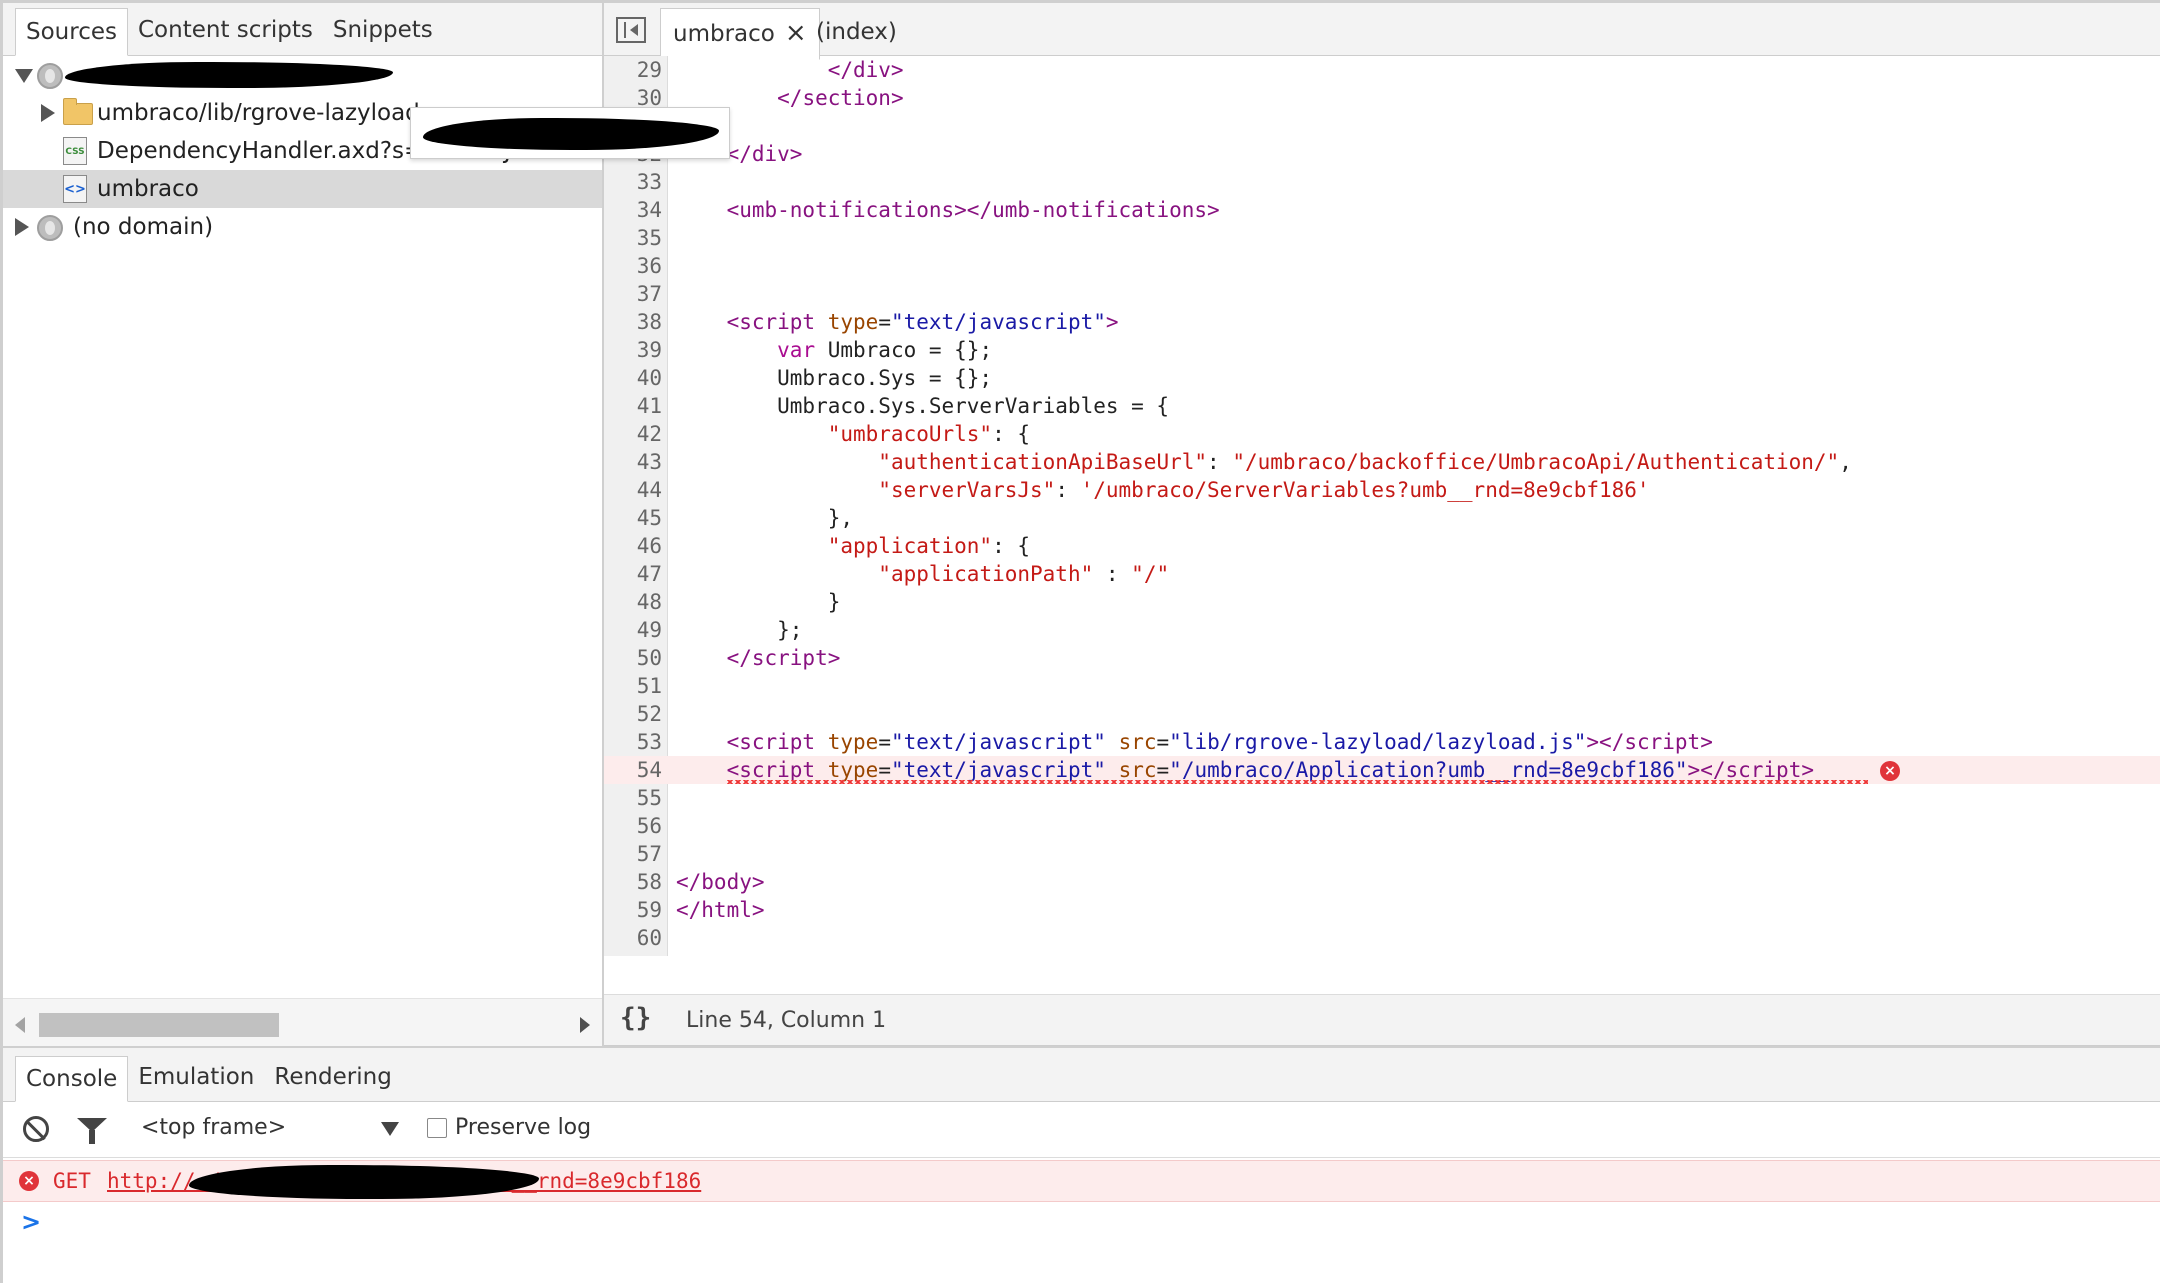 The height and width of the screenshot is (1283, 2160). I want to click on line-number: 44, so click(633, 490).